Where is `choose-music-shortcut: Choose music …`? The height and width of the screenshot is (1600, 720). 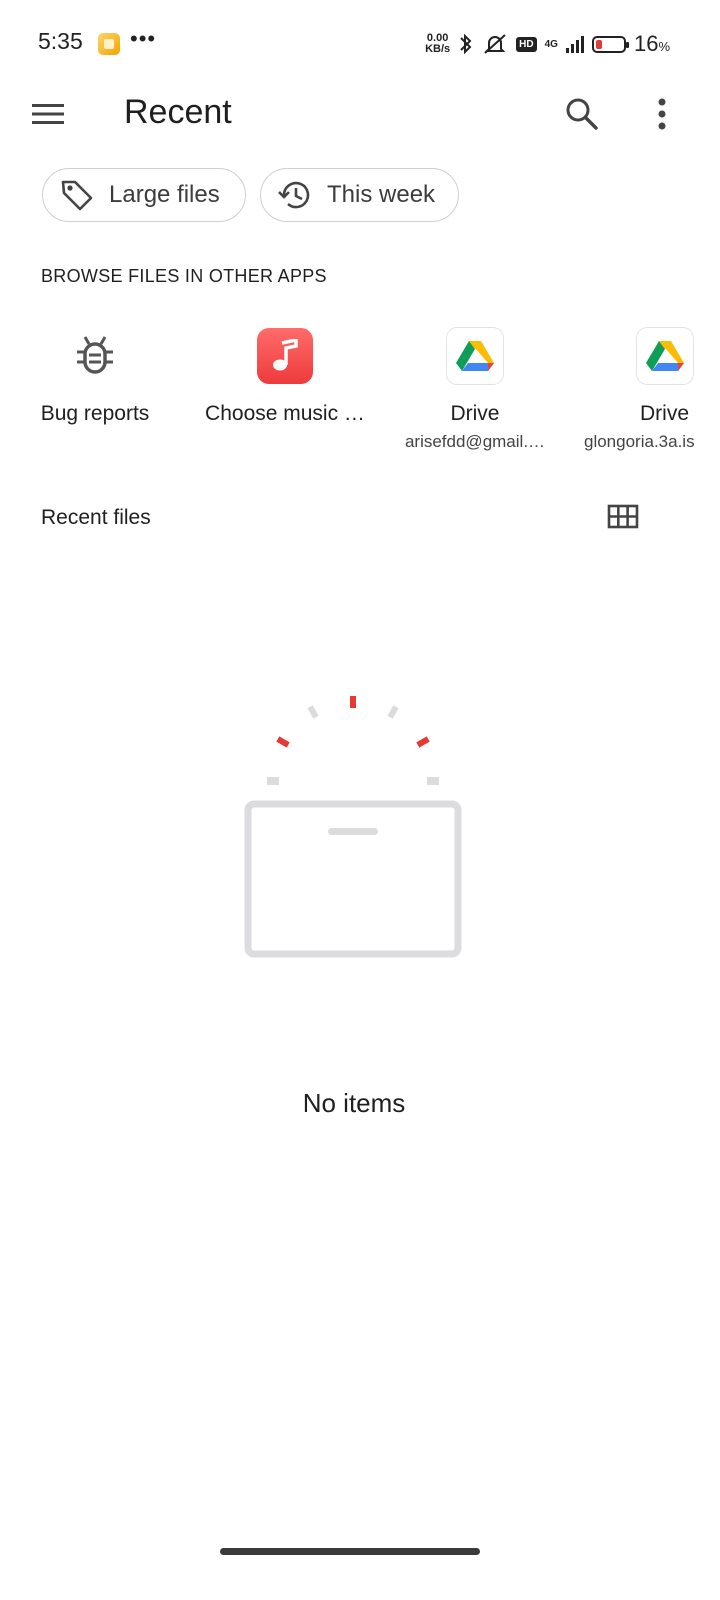
choose-music-shortcut: Choose music … is located at coordinates (285, 377).